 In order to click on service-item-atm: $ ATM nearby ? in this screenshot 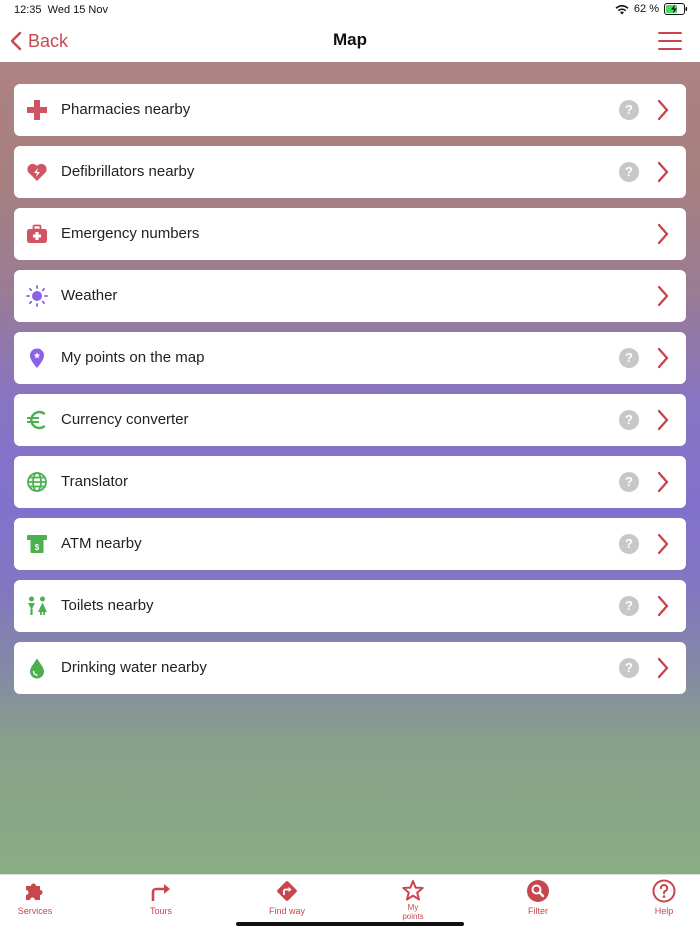, I will do `click(350, 544)`.